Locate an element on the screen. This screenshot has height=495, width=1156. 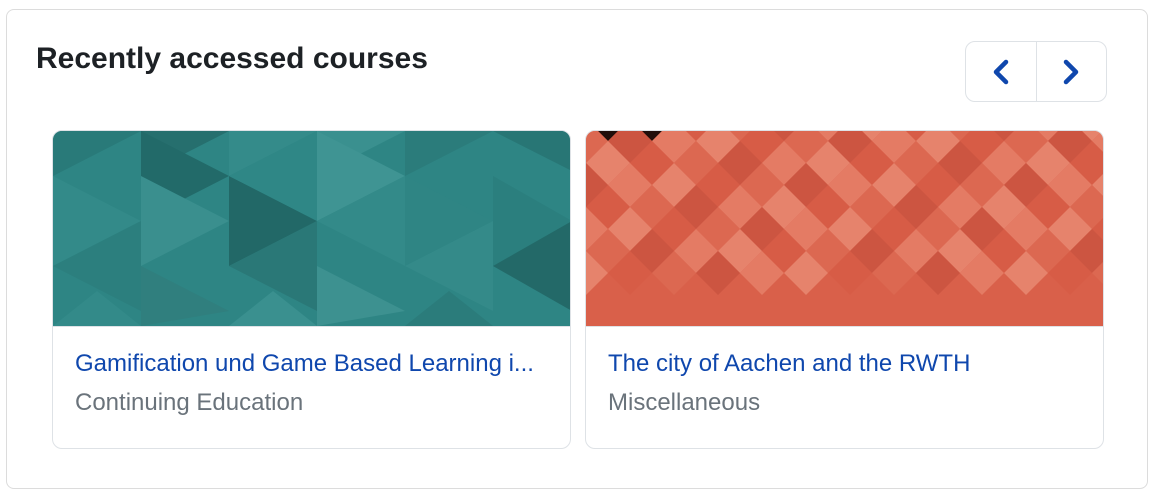
chevron-left-icon is located at coordinates (1000, 71).